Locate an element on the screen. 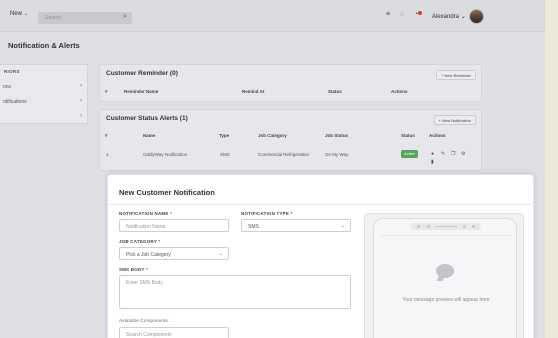  notification-type-label: NOTIFICATION TYPE * is located at coordinates (267, 213).